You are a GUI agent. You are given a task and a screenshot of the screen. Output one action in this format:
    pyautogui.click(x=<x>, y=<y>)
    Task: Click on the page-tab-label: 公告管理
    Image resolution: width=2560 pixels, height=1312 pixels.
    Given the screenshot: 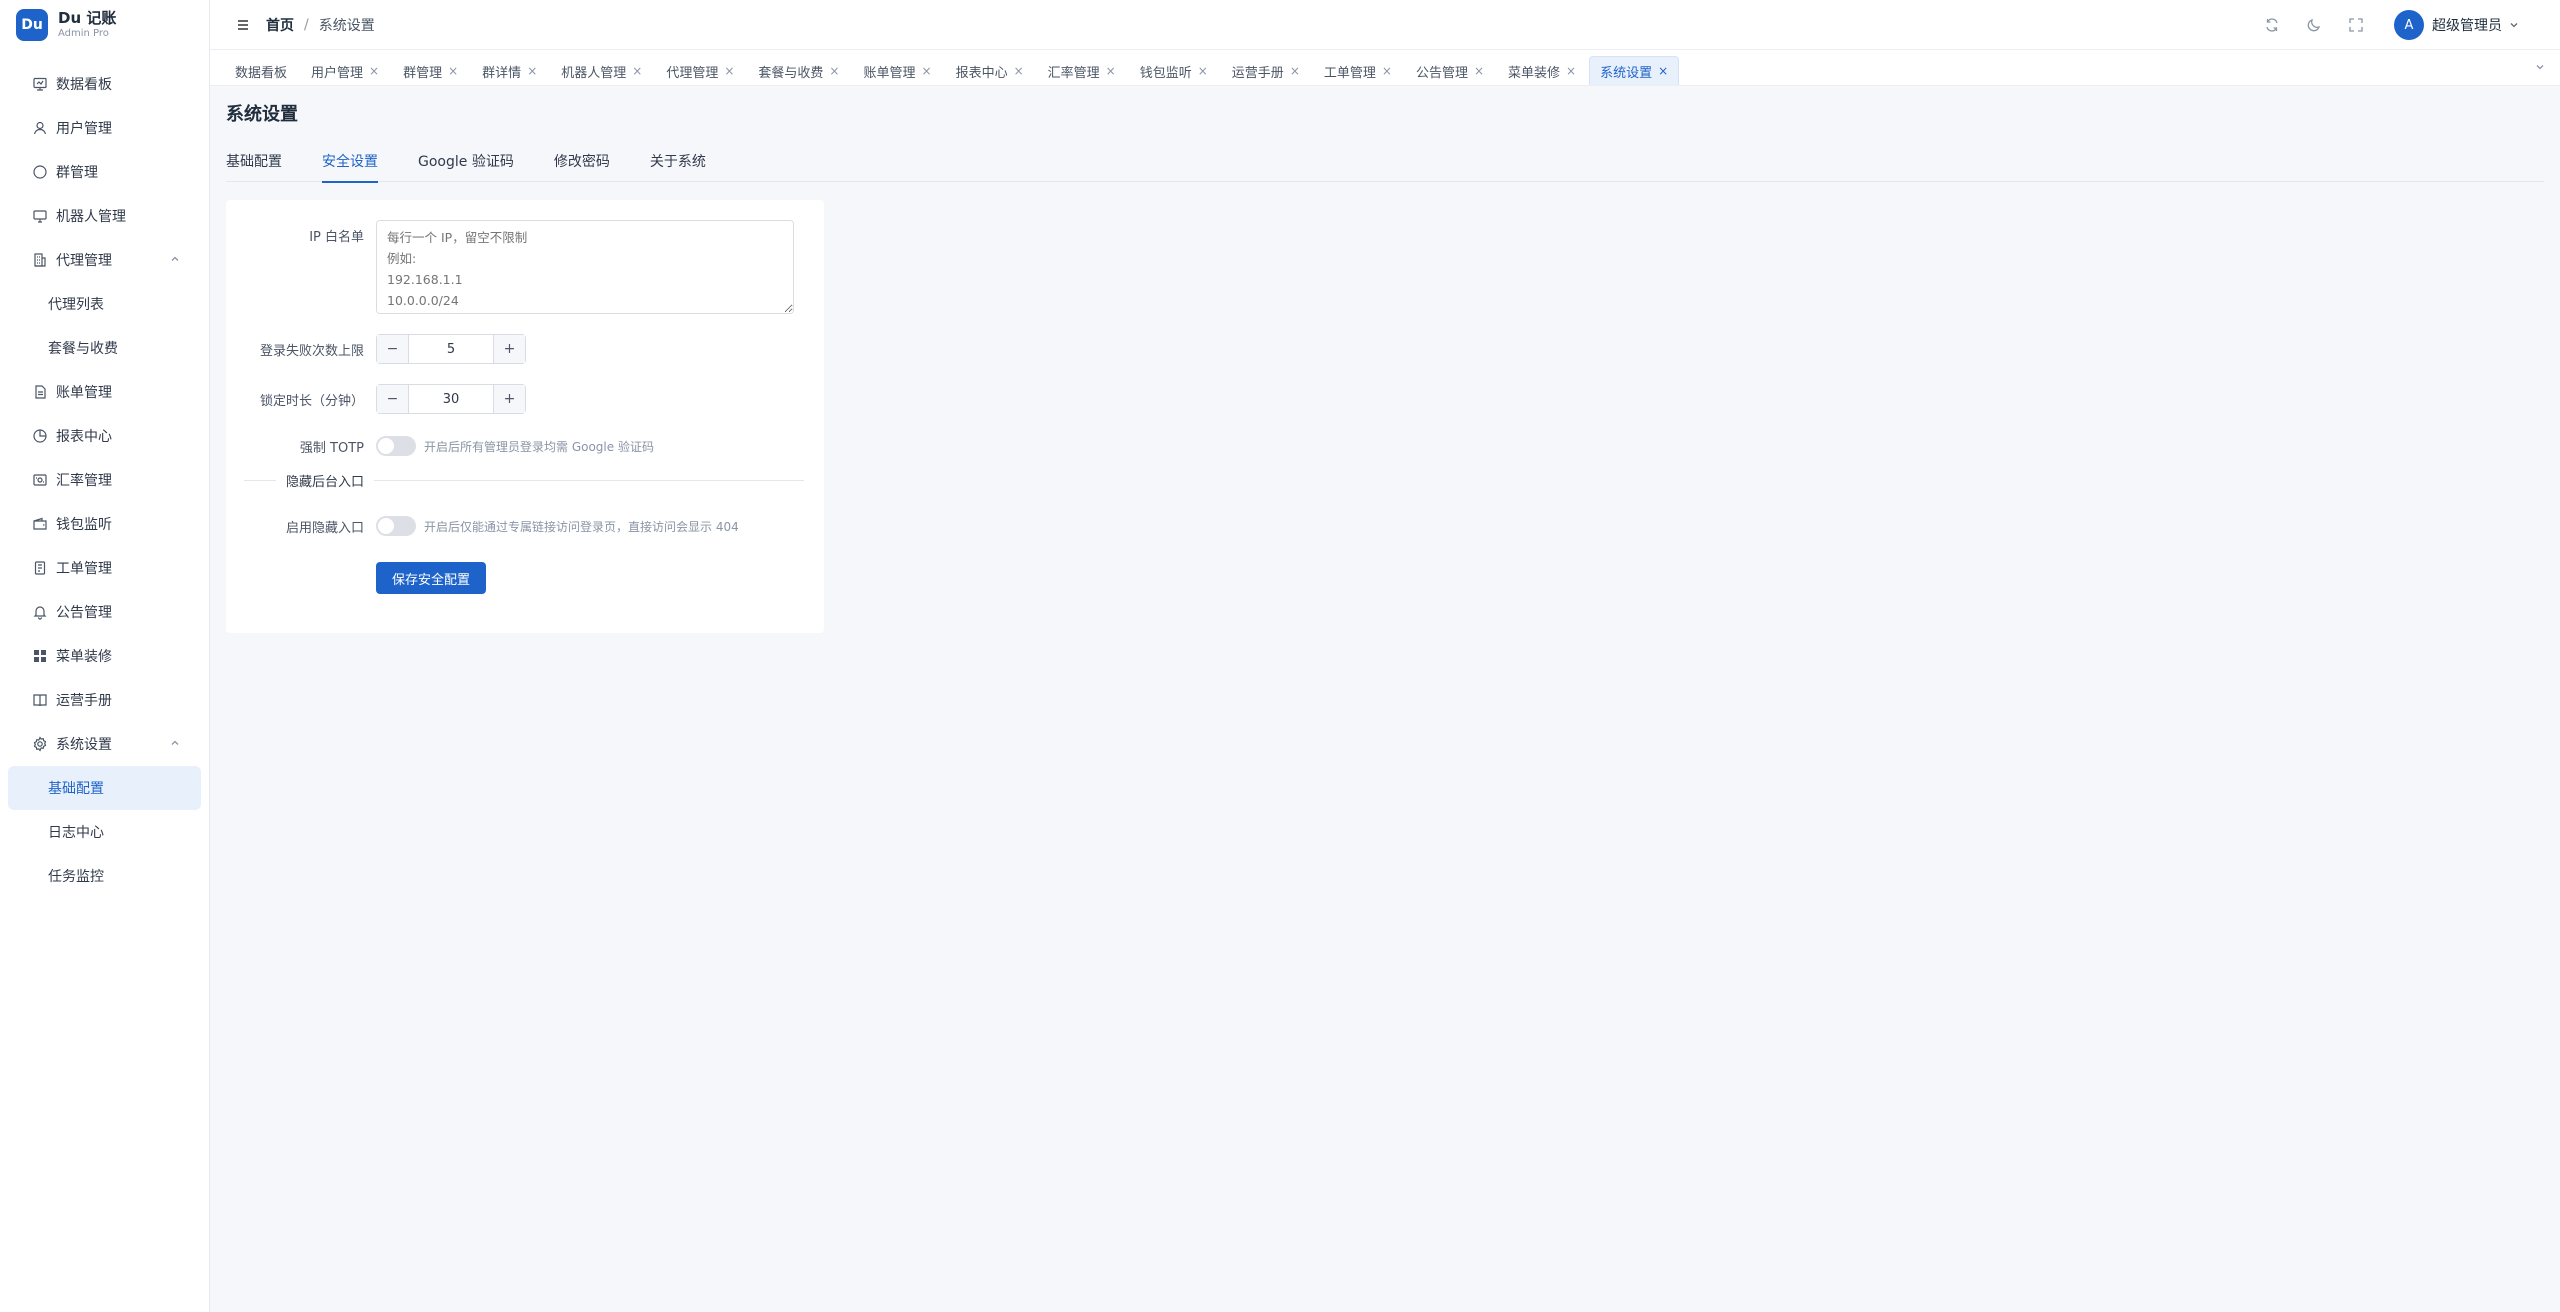 What is the action you would take?
    pyautogui.click(x=1441, y=73)
    